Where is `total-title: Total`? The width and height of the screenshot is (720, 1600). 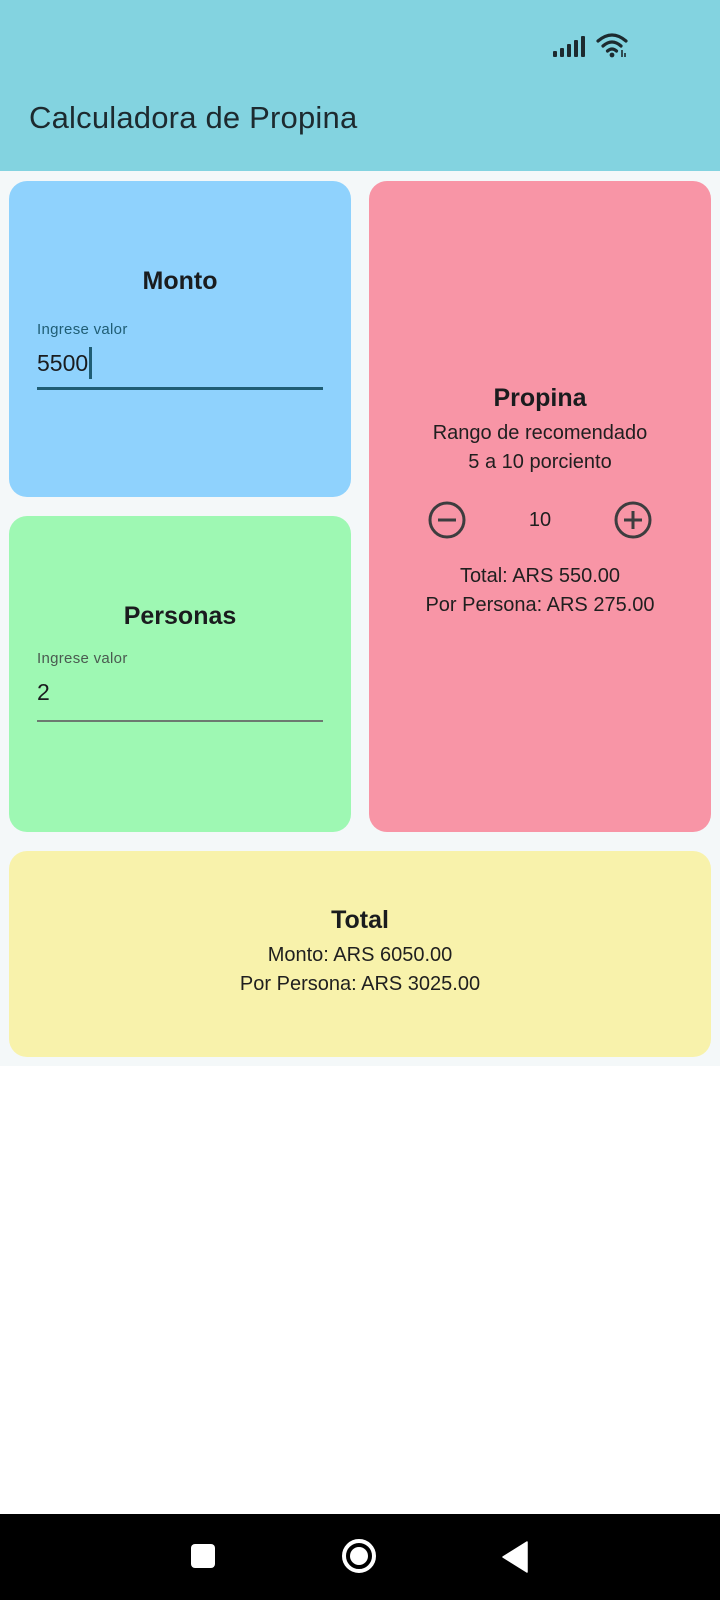
total-title: Total is located at coordinates (360, 920).